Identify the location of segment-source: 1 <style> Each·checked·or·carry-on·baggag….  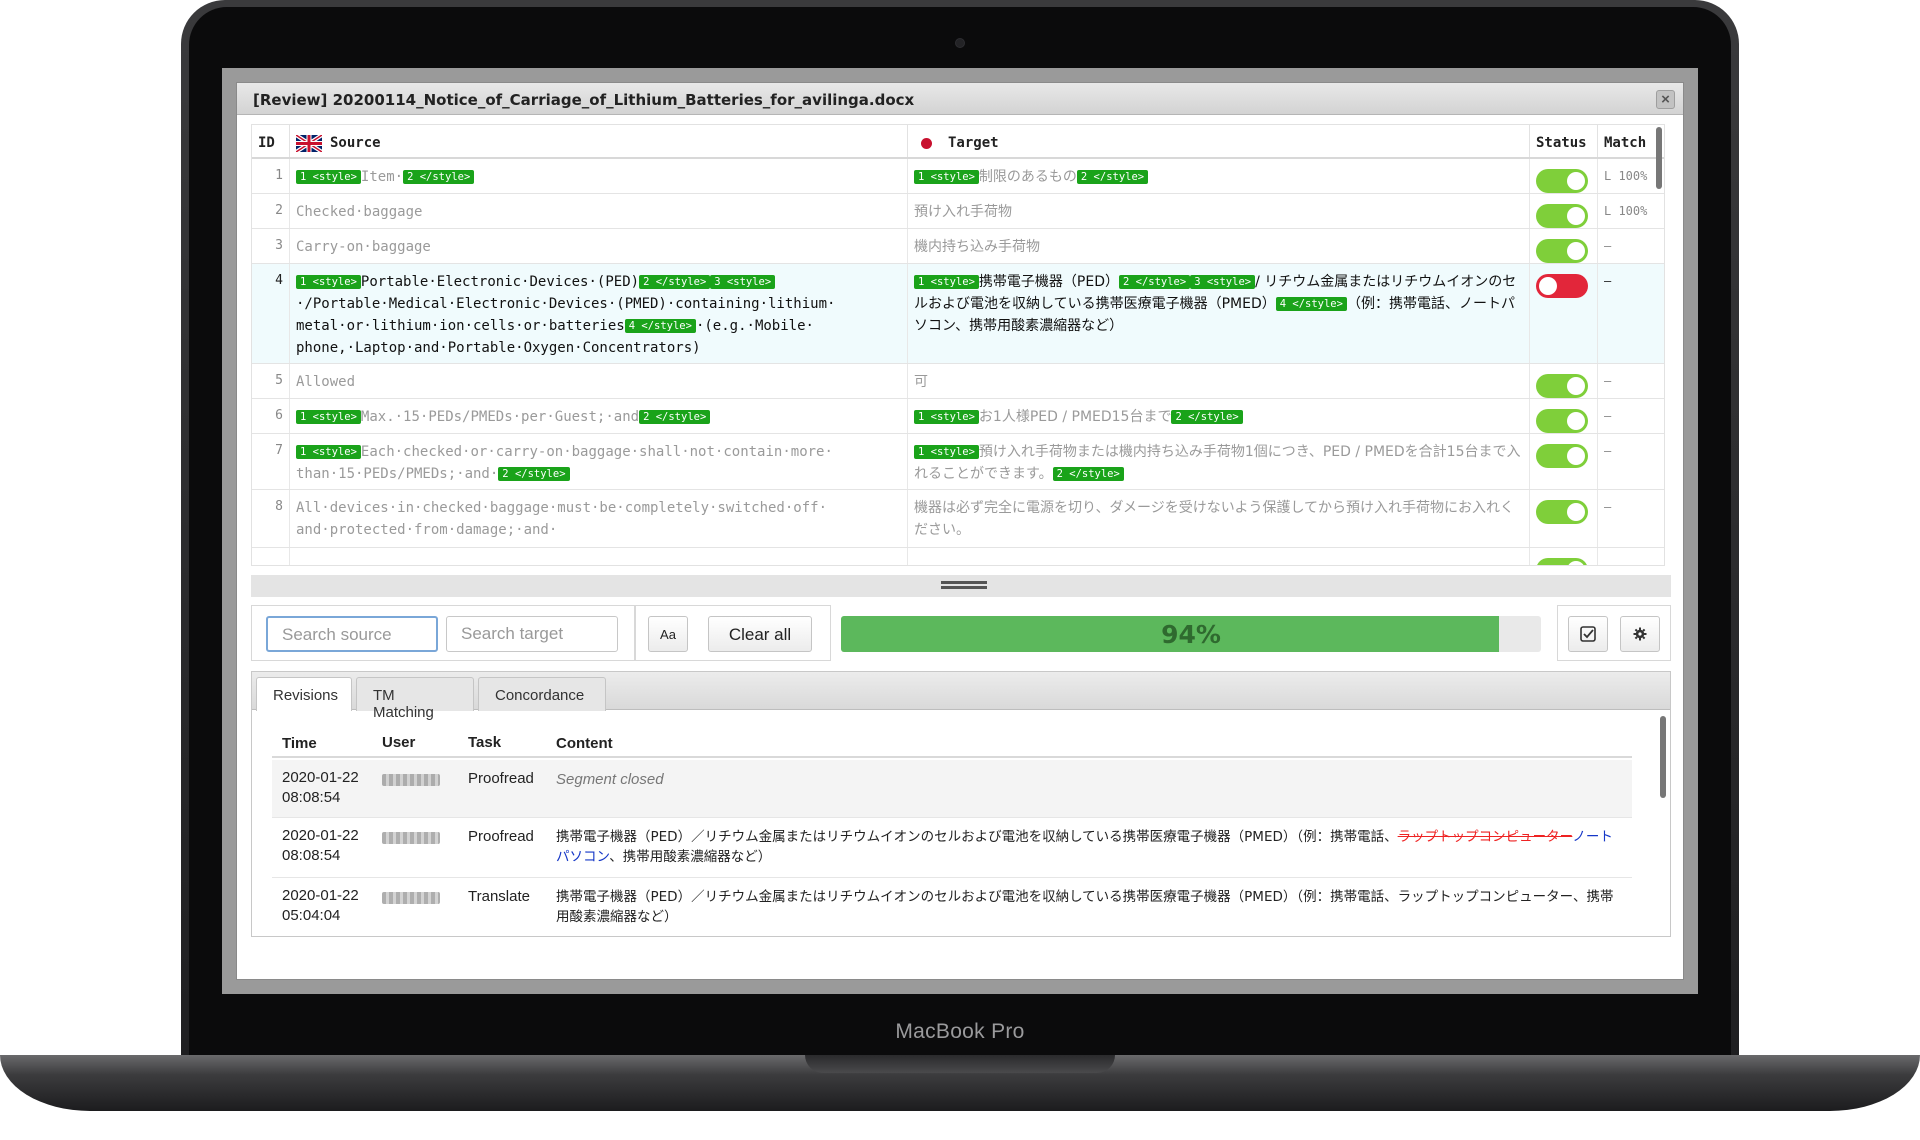
(599, 461).